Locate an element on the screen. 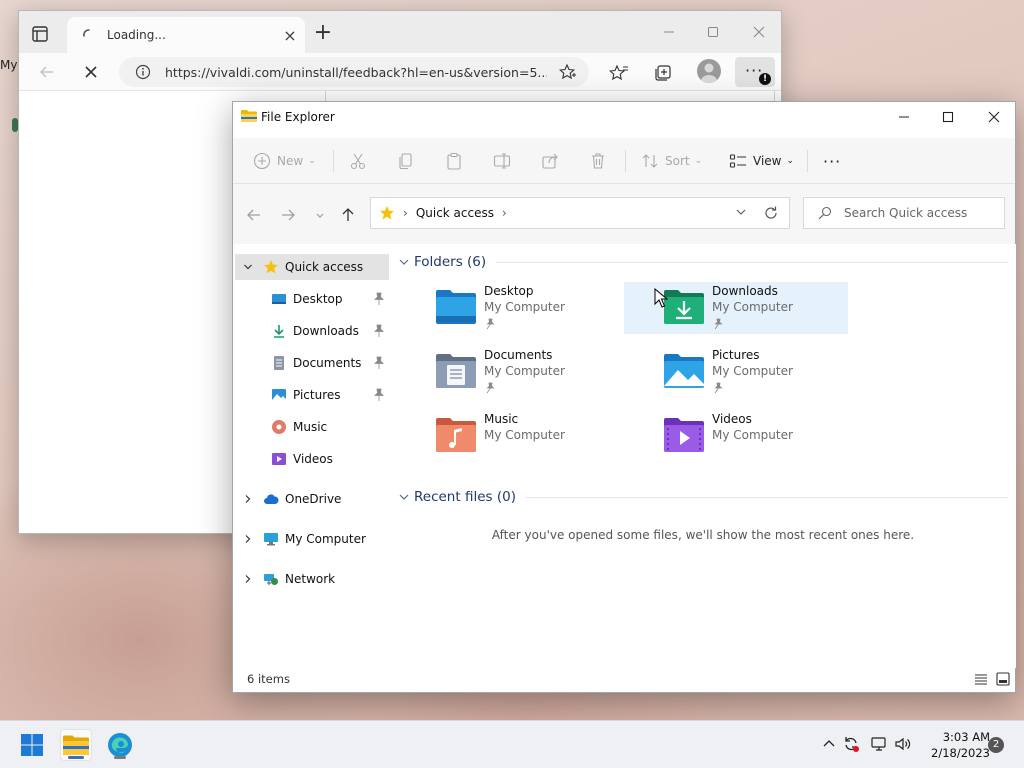 This screenshot has width=1024, height=768. download-arrow-icon is located at coordinates (279, 331).